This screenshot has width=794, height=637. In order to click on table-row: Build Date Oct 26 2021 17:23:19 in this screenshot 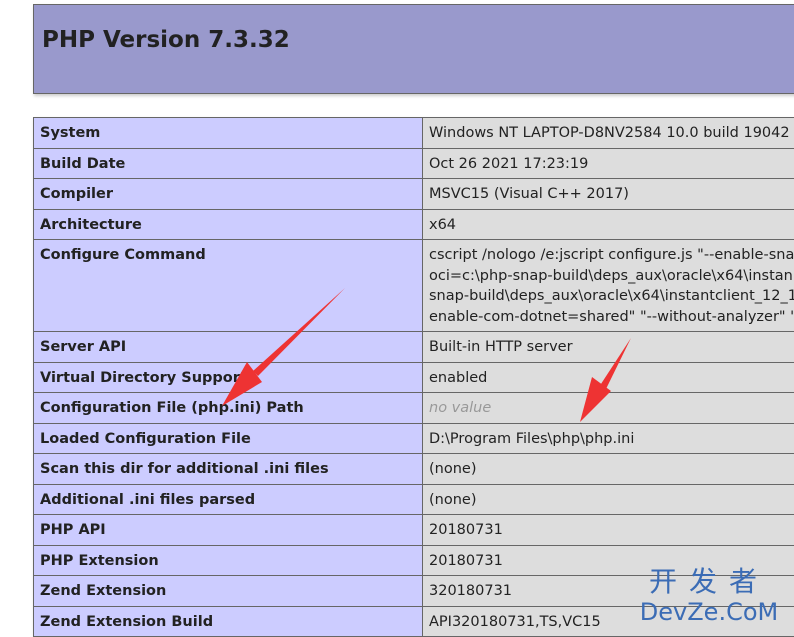, I will do `click(414, 163)`.